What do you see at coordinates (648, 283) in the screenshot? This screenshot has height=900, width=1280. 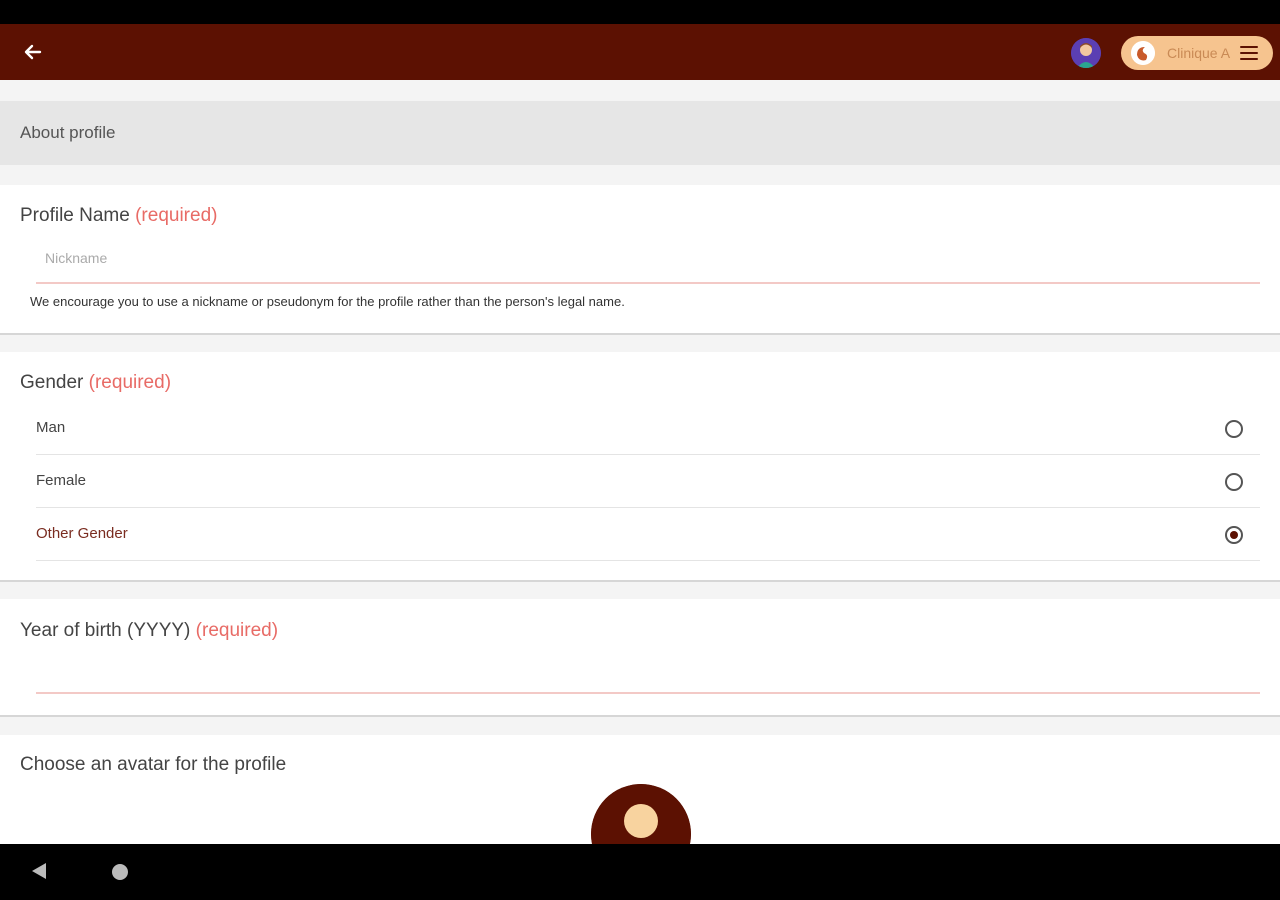 I see `nickname-underline` at bounding box center [648, 283].